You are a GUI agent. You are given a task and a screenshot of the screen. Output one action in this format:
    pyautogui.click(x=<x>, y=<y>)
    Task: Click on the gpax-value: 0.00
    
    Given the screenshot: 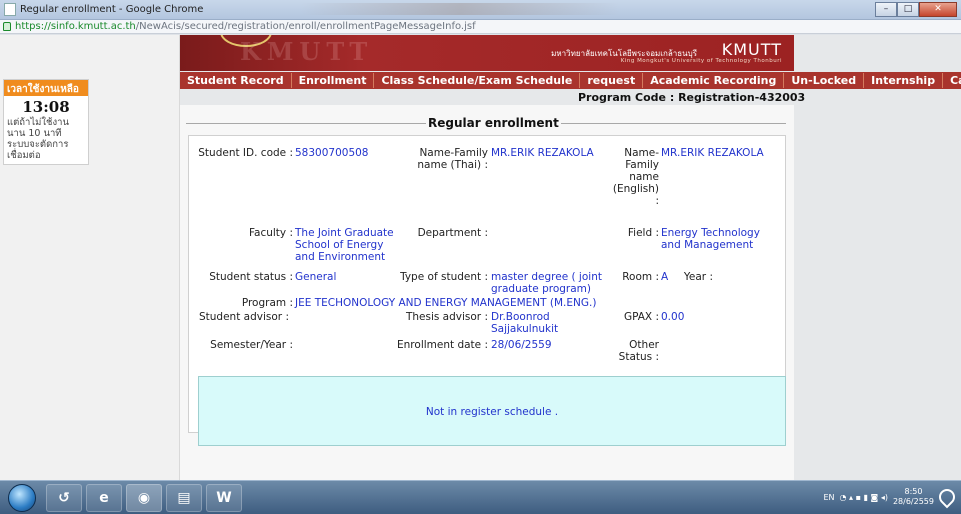 What is the action you would take?
    pyautogui.click(x=673, y=317)
    